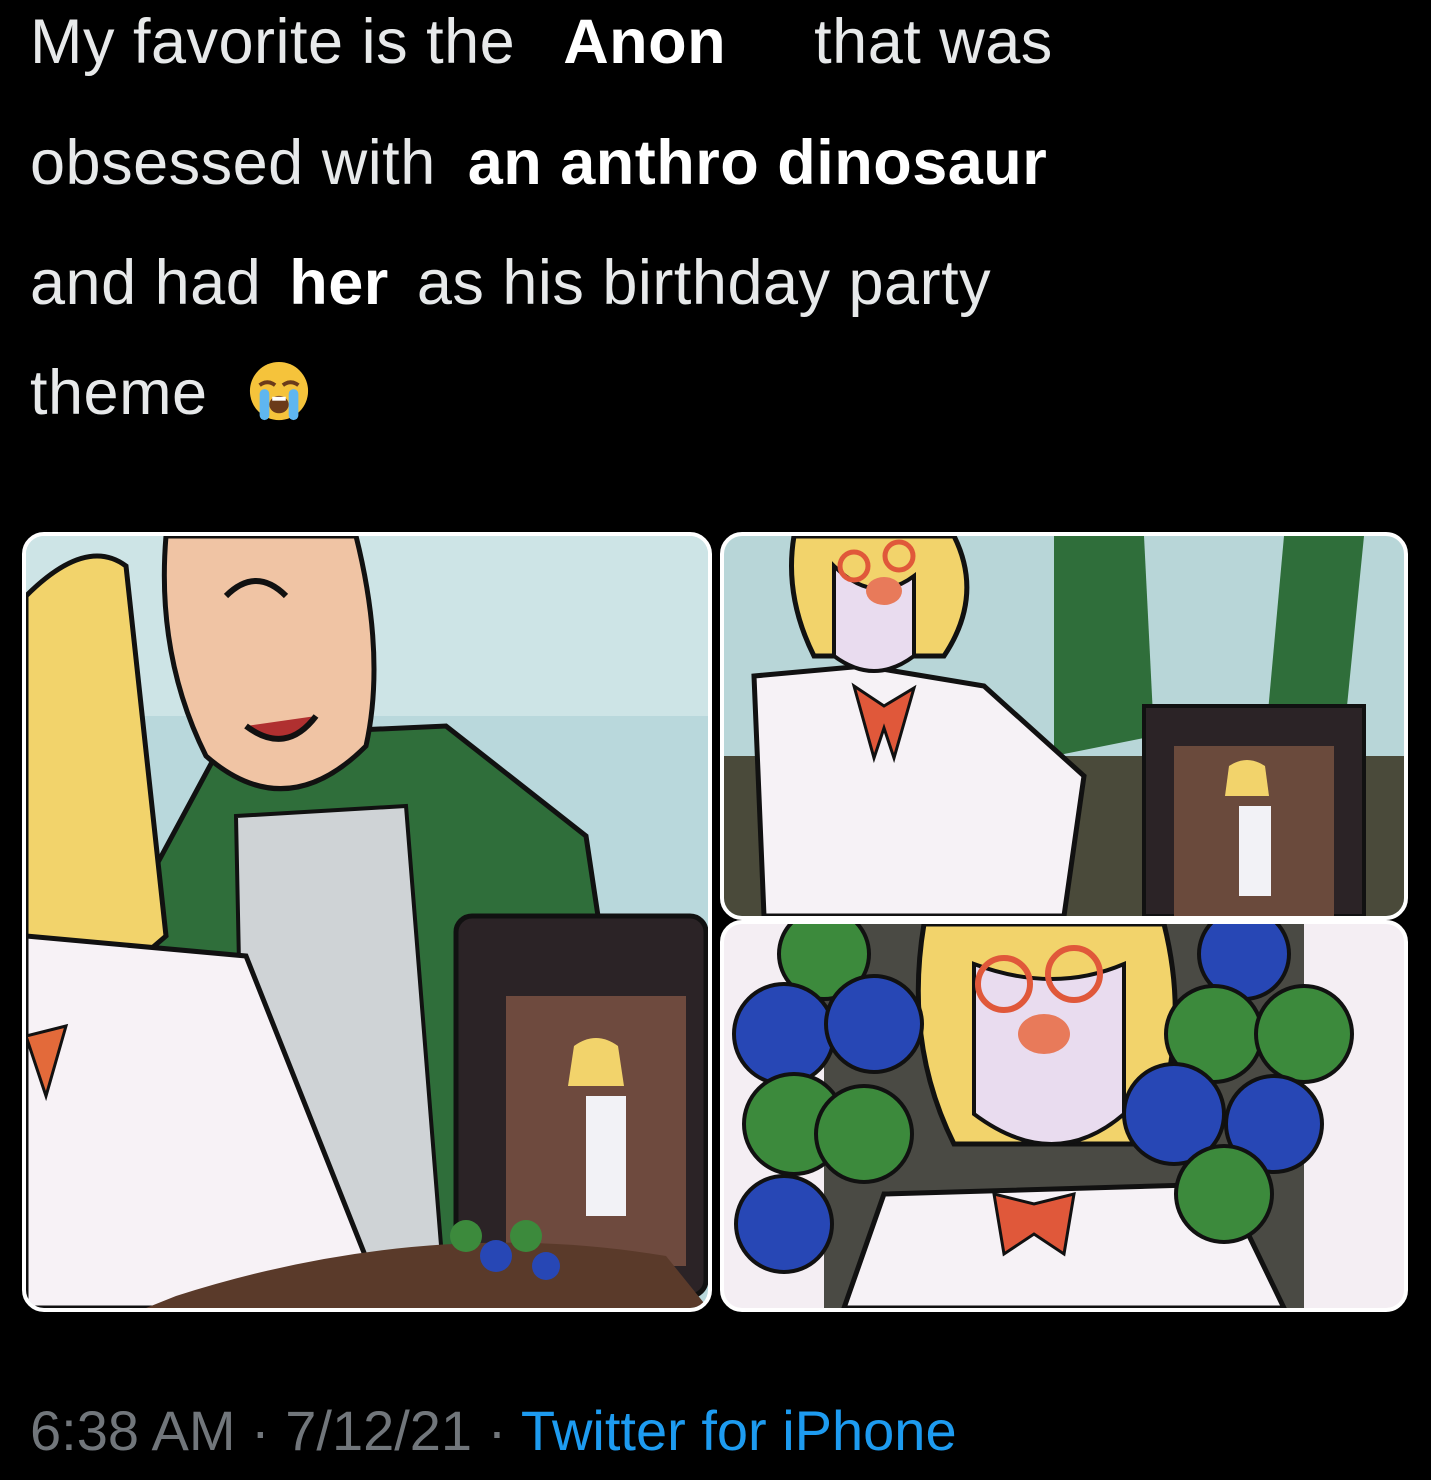 Image resolution: width=1431 pixels, height=1480 pixels. Describe the element at coordinates (739, 1430) in the screenshot. I see `tweet-source-link: Twitter for iPhone` at that location.